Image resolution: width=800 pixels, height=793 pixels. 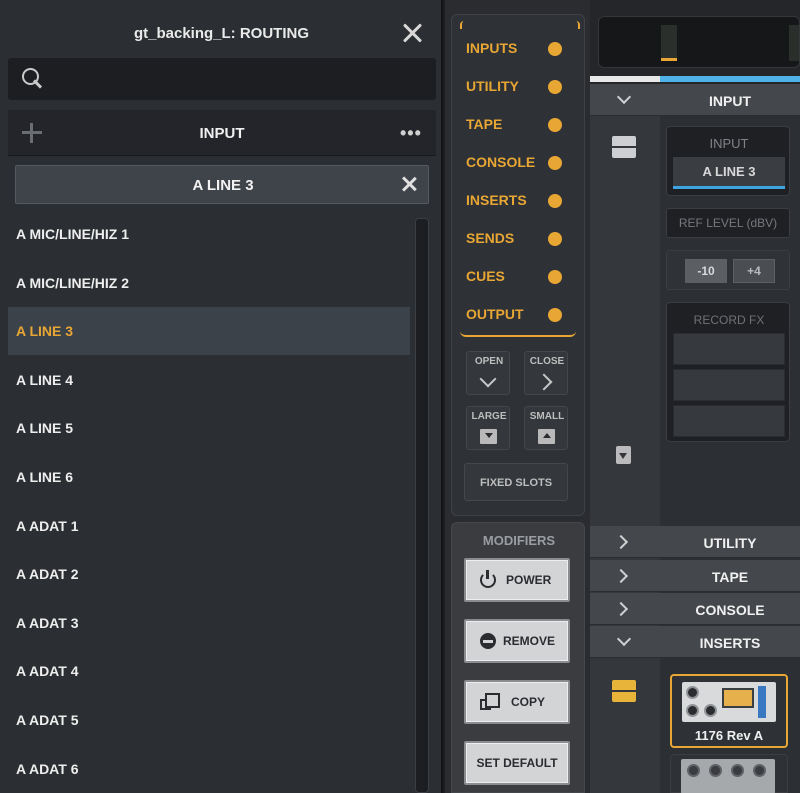 I want to click on list-item: A LINE 6, so click(x=209, y=477).